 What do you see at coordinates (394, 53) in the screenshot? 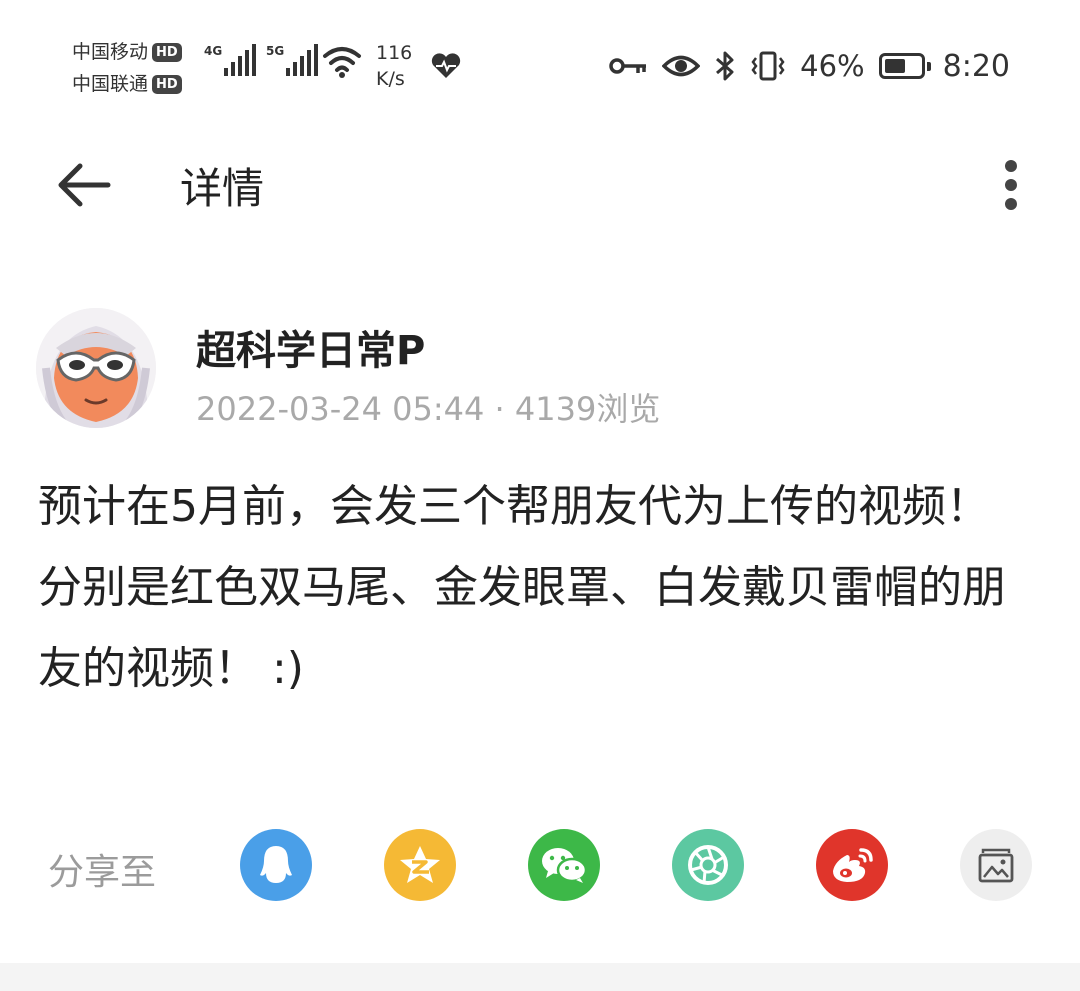
I see `speed-value: 116` at bounding box center [394, 53].